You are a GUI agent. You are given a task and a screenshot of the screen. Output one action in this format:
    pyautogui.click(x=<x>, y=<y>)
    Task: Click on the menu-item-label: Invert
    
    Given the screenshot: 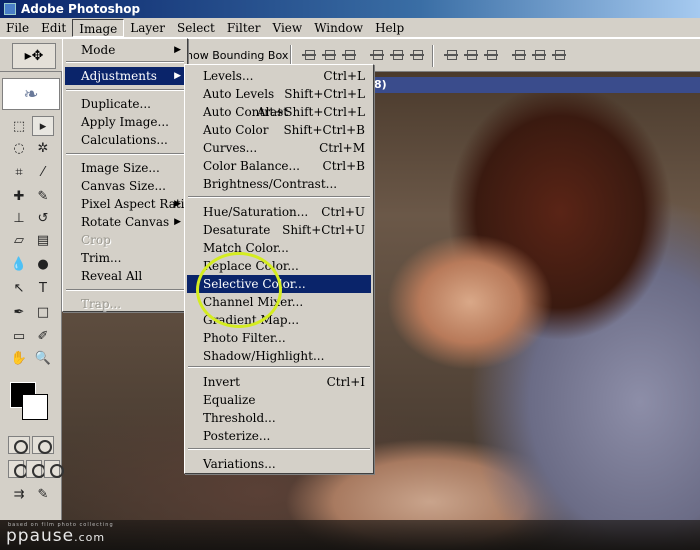 What is the action you would take?
    pyautogui.click(x=221, y=382)
    